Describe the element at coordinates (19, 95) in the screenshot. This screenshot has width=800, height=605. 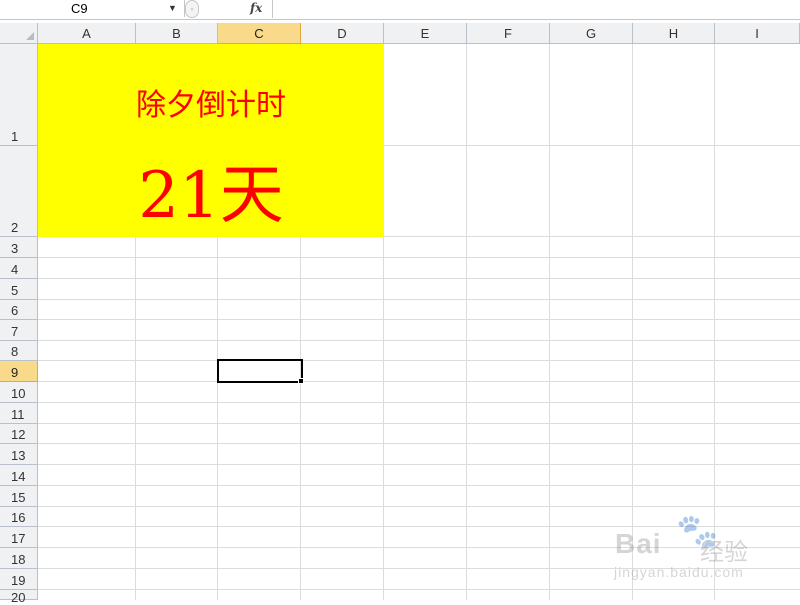
I see `row-header-1: 1` at that location.